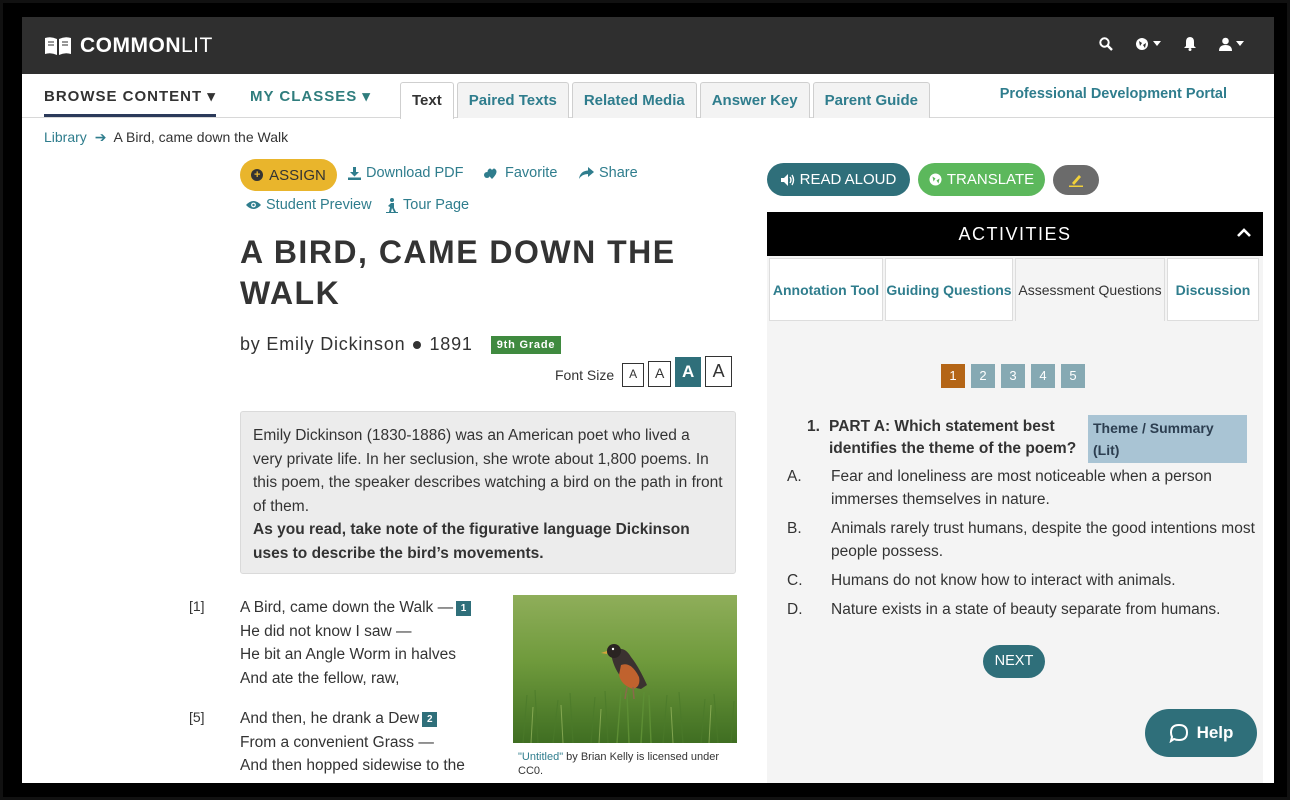 The width and height of the screenshot is (1290, 800). What do you see at coordinates (323, 344) in the screenshot?
I see `author: by Emily Dickinson` at bounding box center [323, 344].